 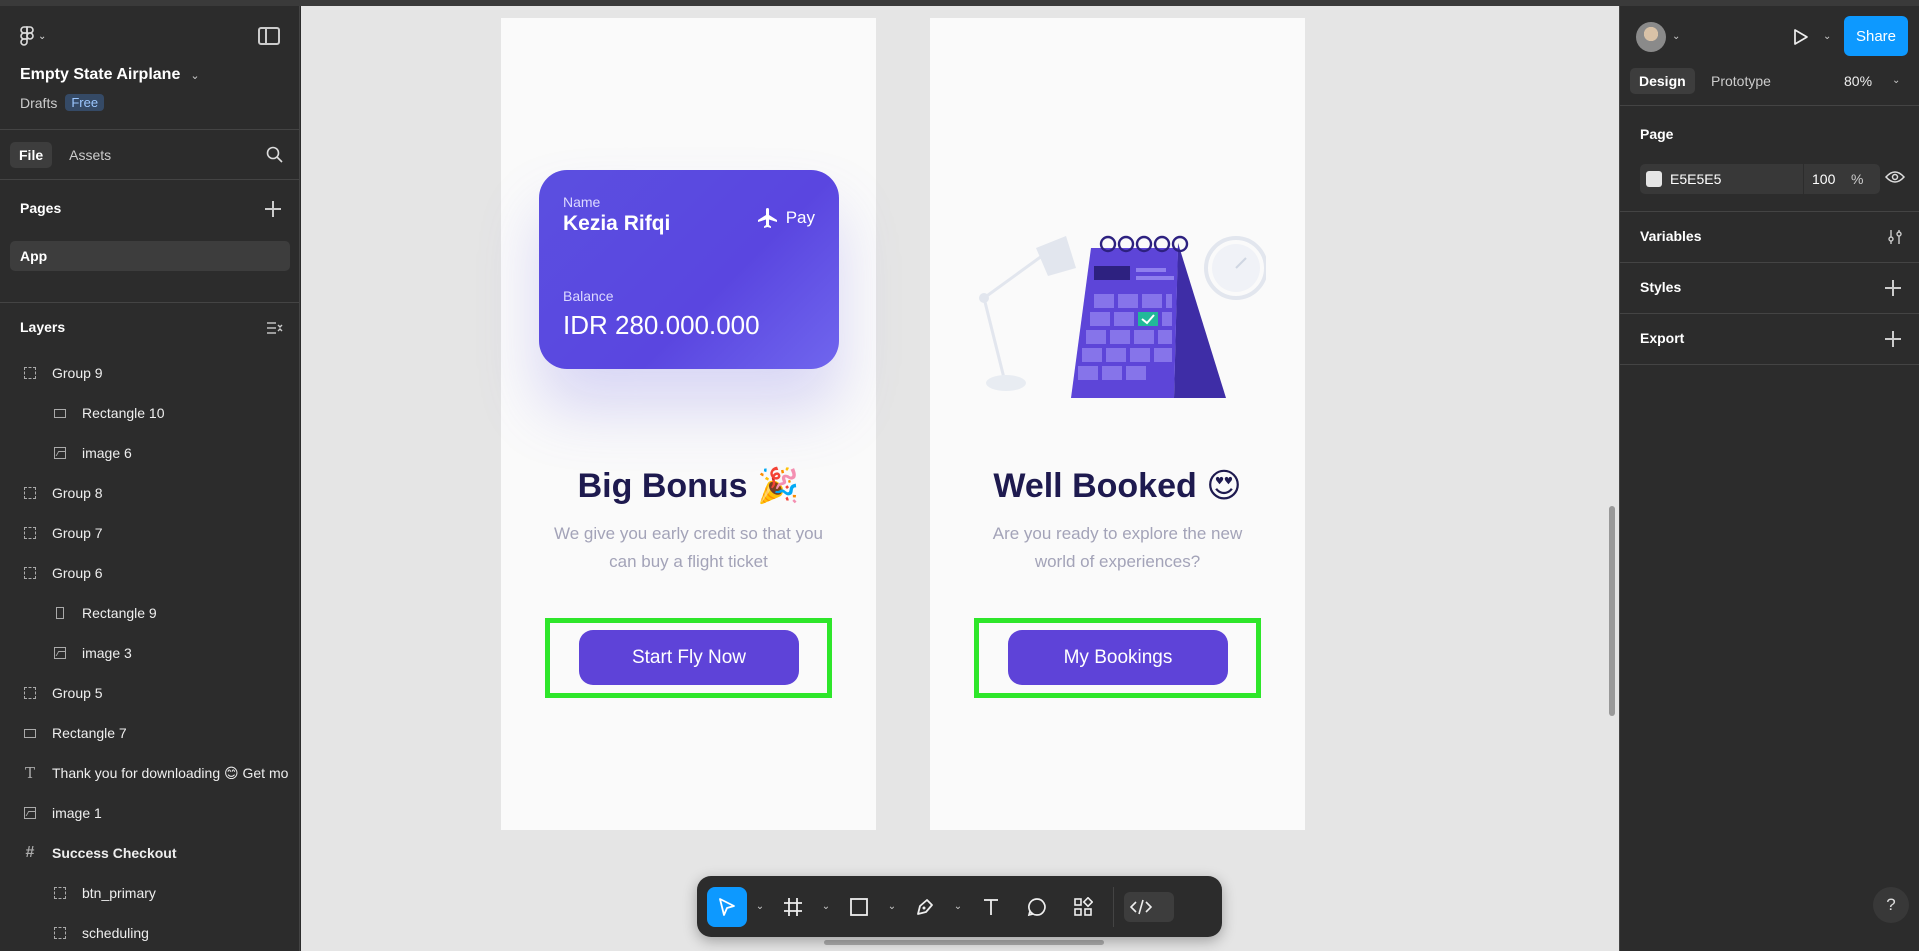 I want to click on pay-label: Pay, so click(x=800, y=217).